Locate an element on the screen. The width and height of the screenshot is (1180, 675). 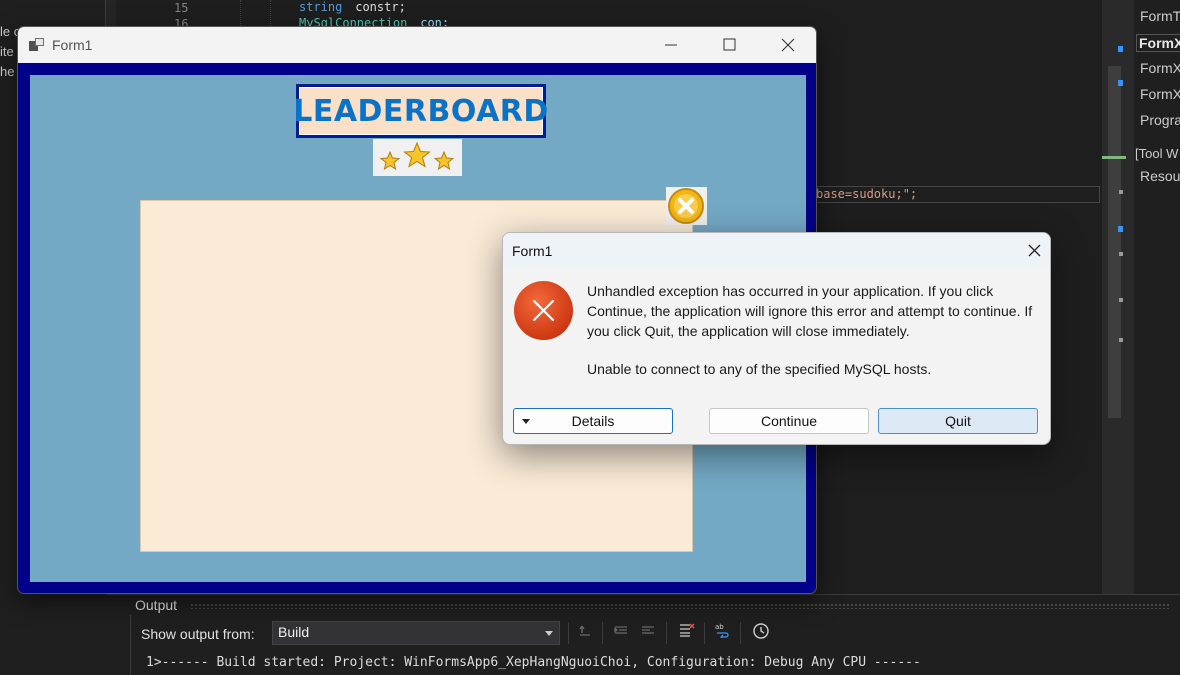
close-button is located at coordinates (787, 45).